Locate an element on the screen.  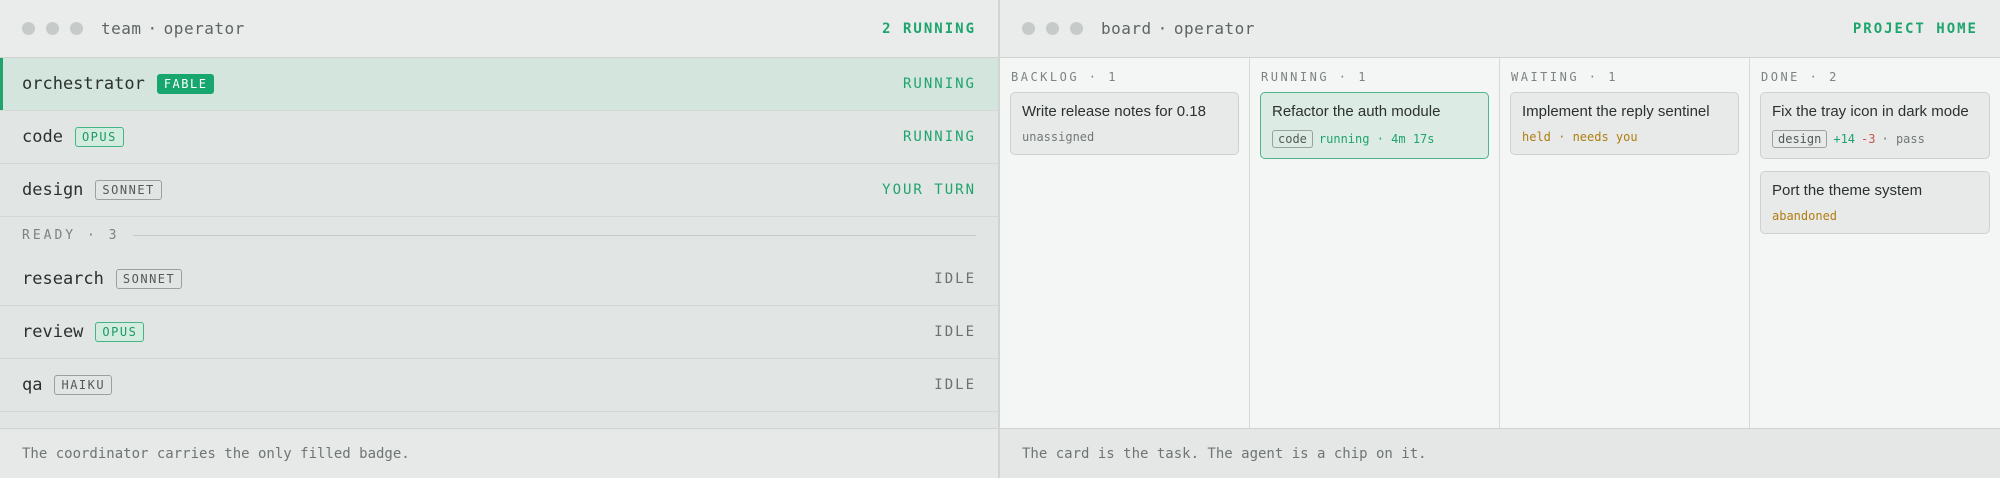
agent-status: YOUR TURN is located at coordinates (929, 190).